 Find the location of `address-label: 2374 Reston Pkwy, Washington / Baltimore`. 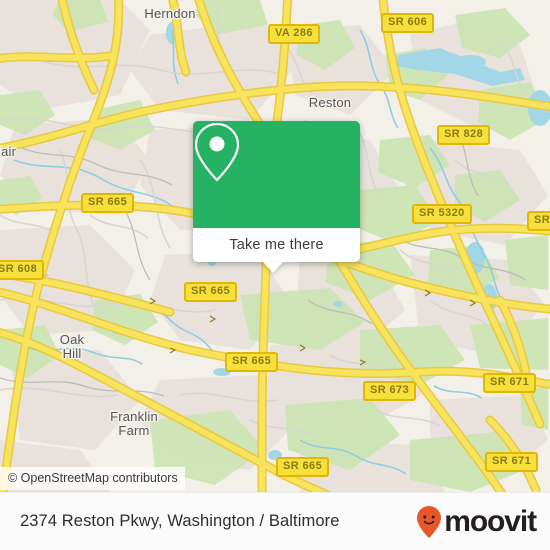

address-label: 2374 Reston Pkwy, Washington / Baltimore is located at coordinates (180, 521).